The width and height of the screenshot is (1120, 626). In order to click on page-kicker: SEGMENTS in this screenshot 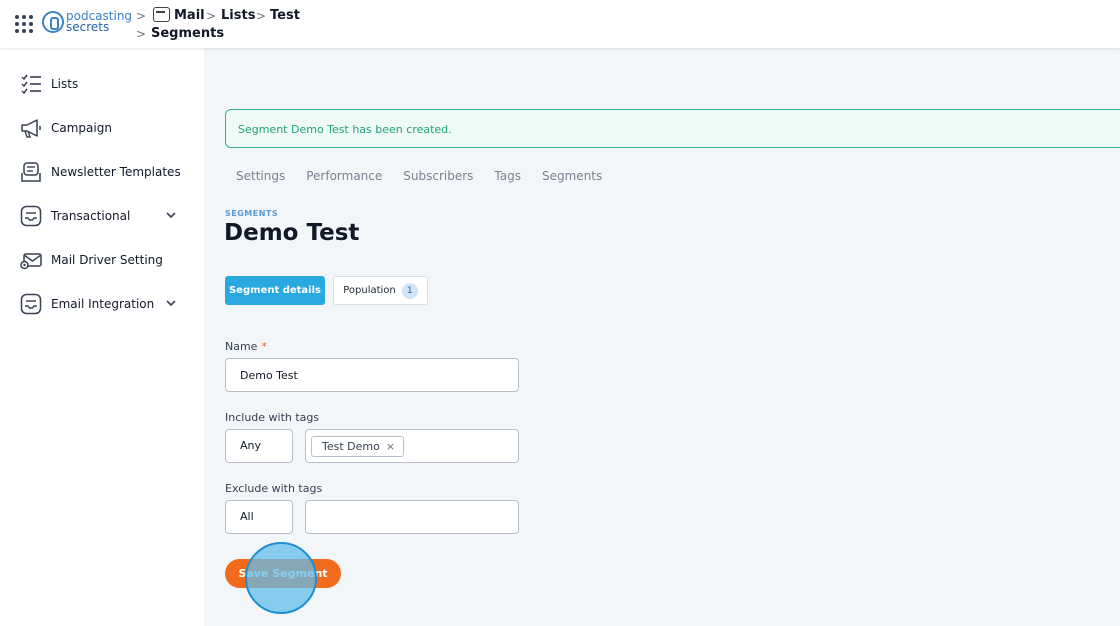, I will do `click(252, 213)`.